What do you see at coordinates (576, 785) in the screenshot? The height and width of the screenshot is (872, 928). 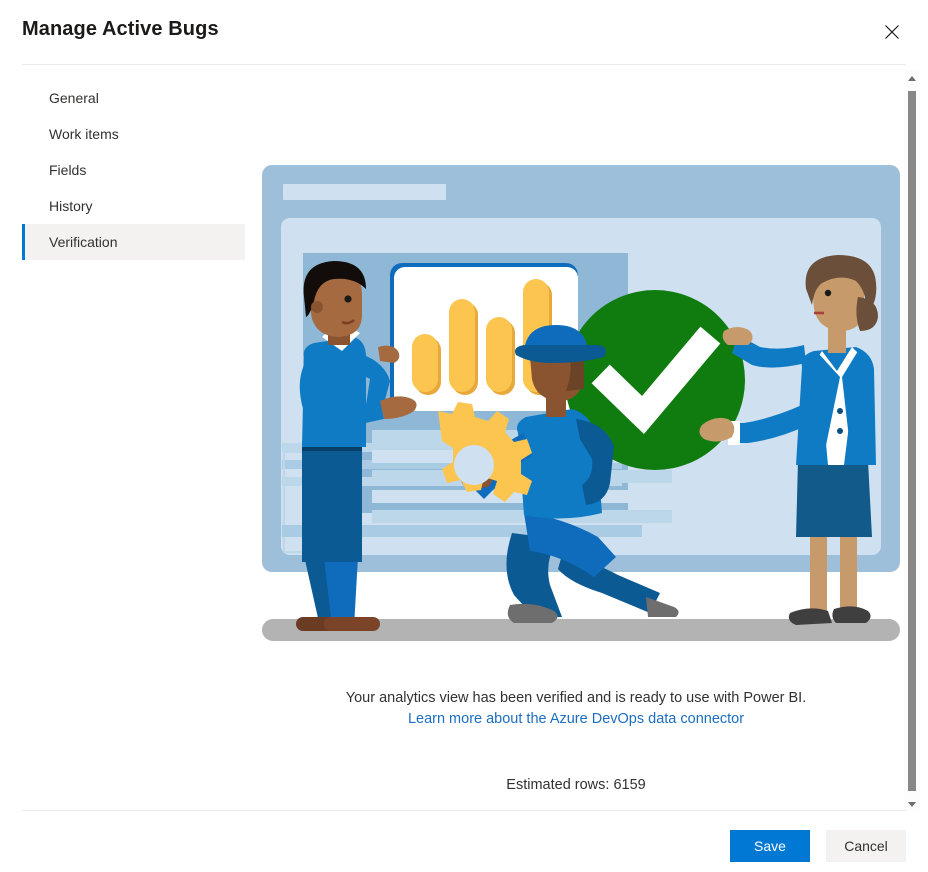 I see `estimated-rows-label: Estimated rows: 6159` at bounding box center [576, 785].